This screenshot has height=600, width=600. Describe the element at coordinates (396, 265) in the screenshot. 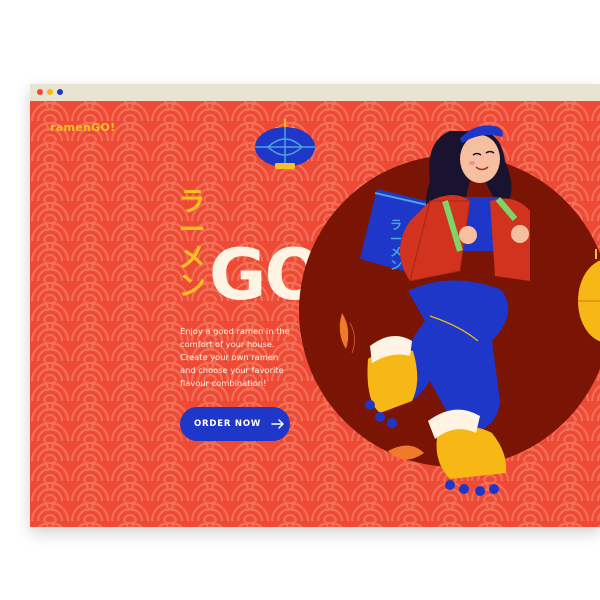

I see `bag-kana: ン` at that location.